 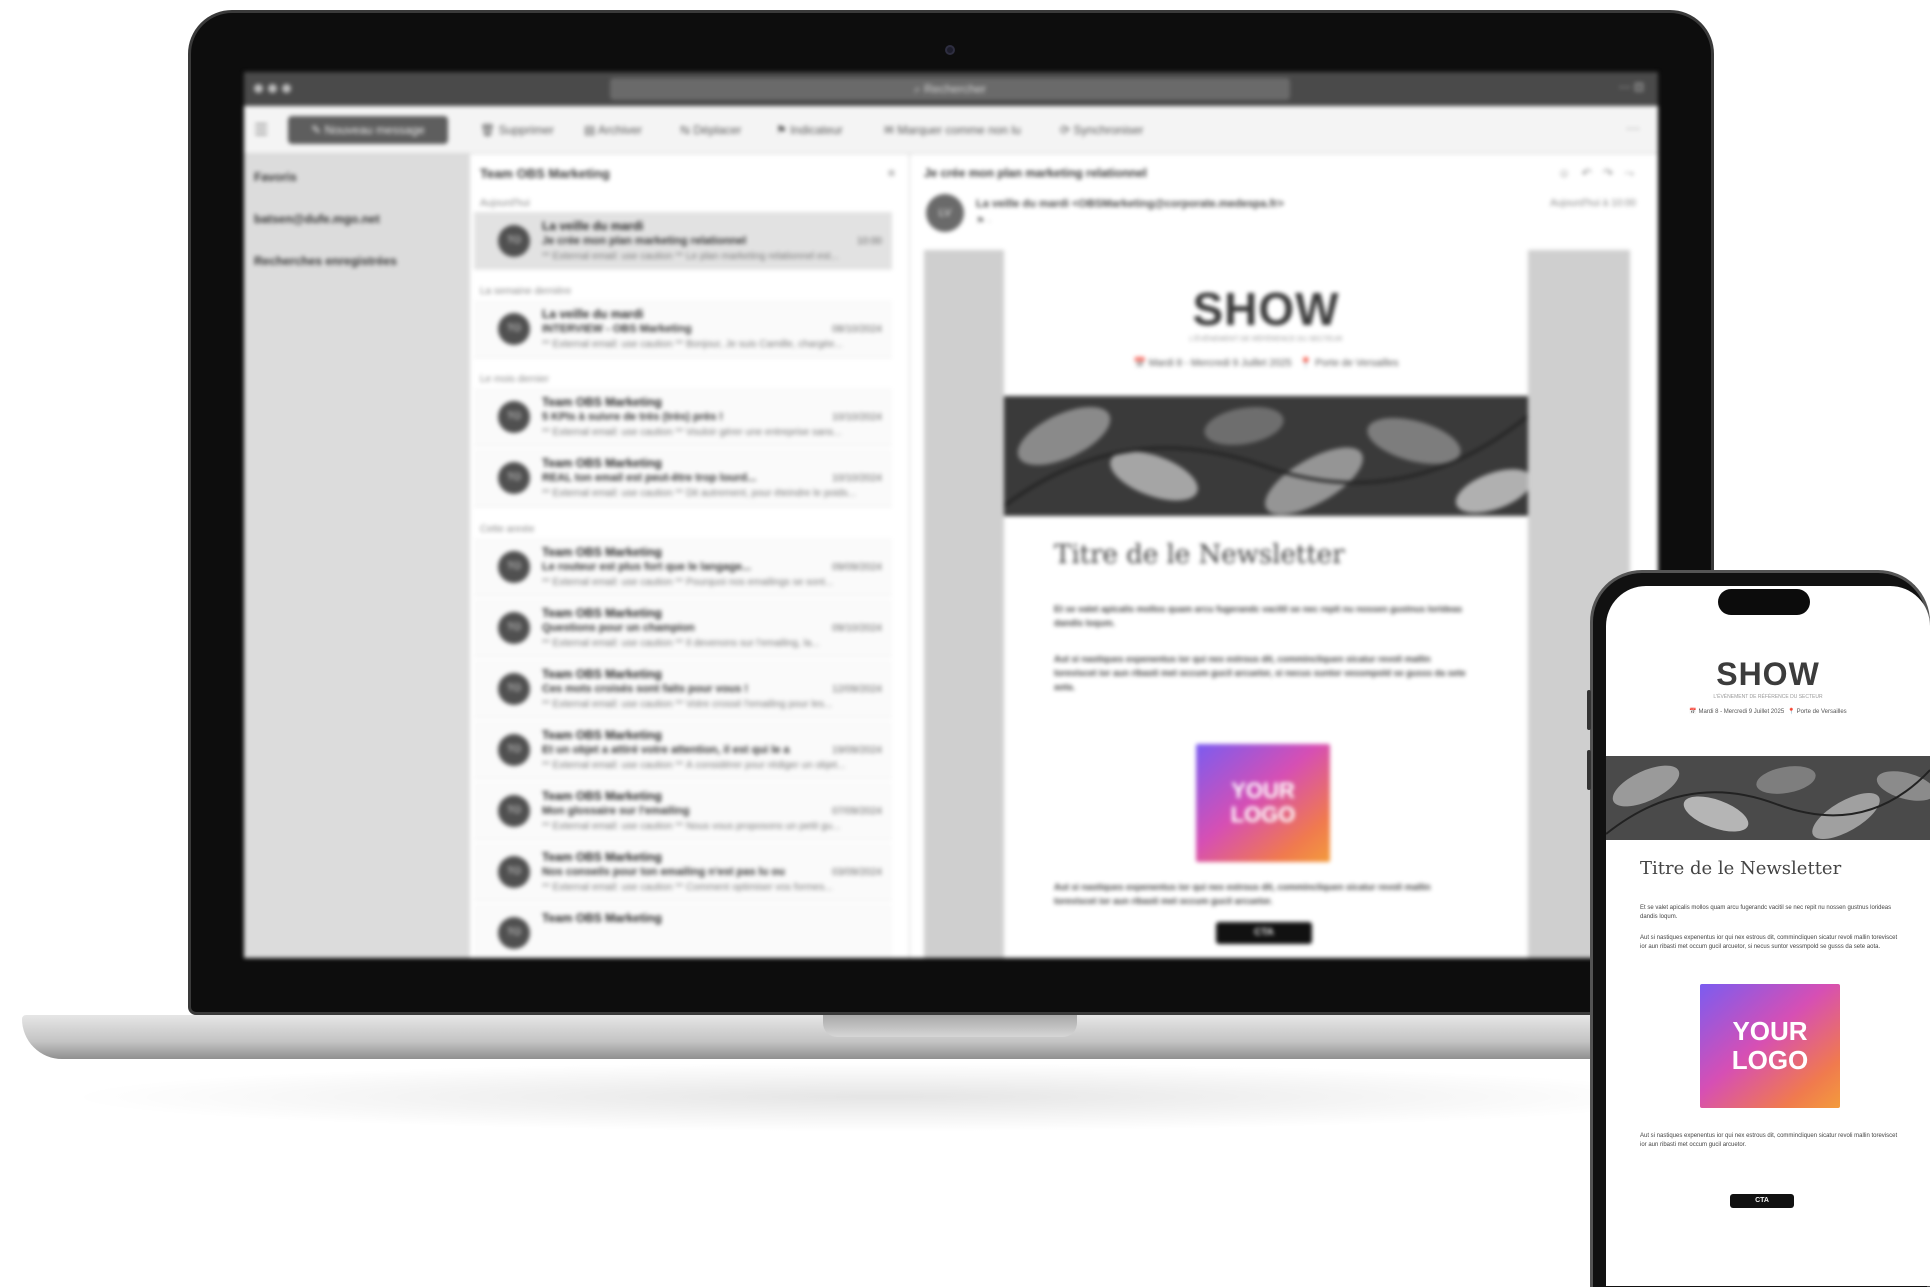 I want to click on flag-label: Indicateur, so click(x=816, y=130).